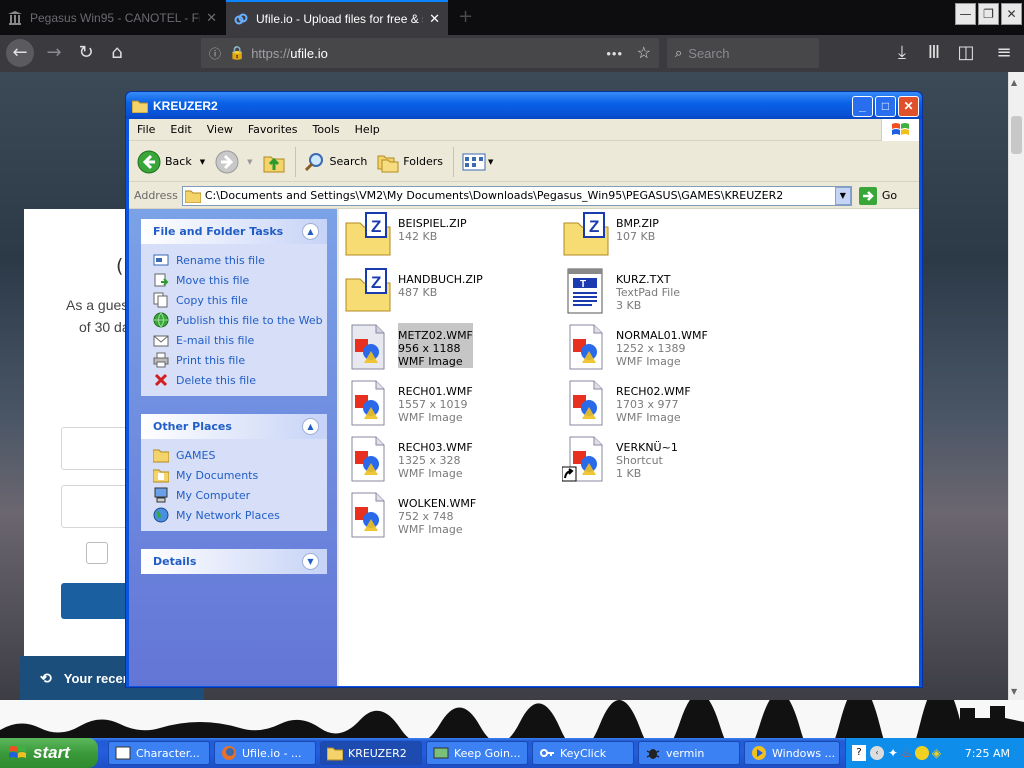 Image resolution: width=1024 pixels, height=768 pixels. I want to click on file-item: Z BEISPIEL.ZIP 142 KB, so click(449, 236).